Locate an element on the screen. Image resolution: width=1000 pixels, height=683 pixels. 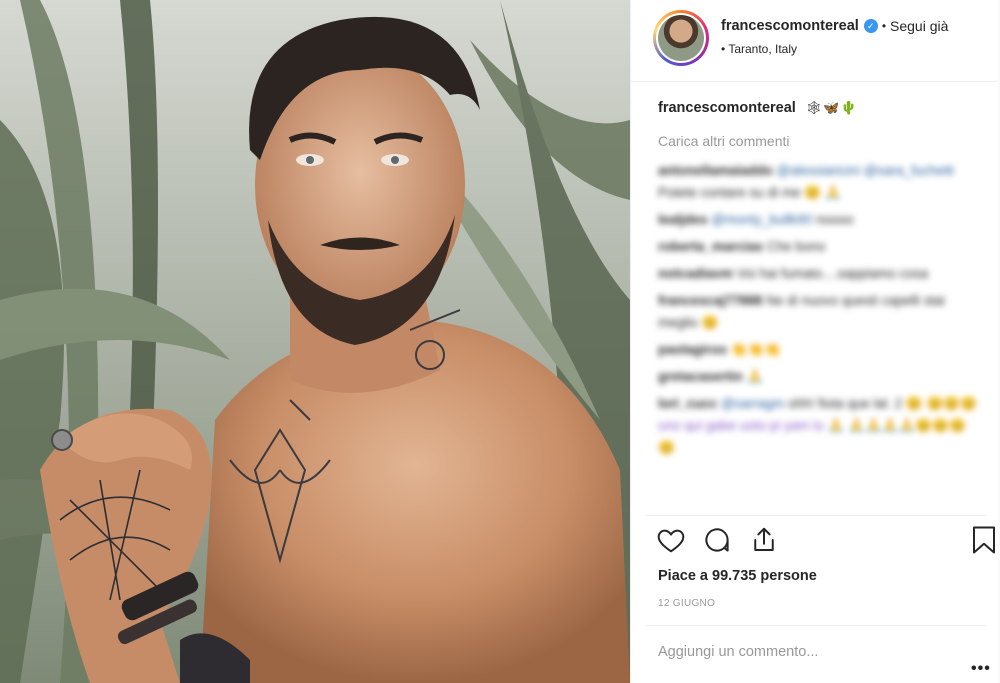
comment-username: gretacasertin is located at coordinates (700, 376).